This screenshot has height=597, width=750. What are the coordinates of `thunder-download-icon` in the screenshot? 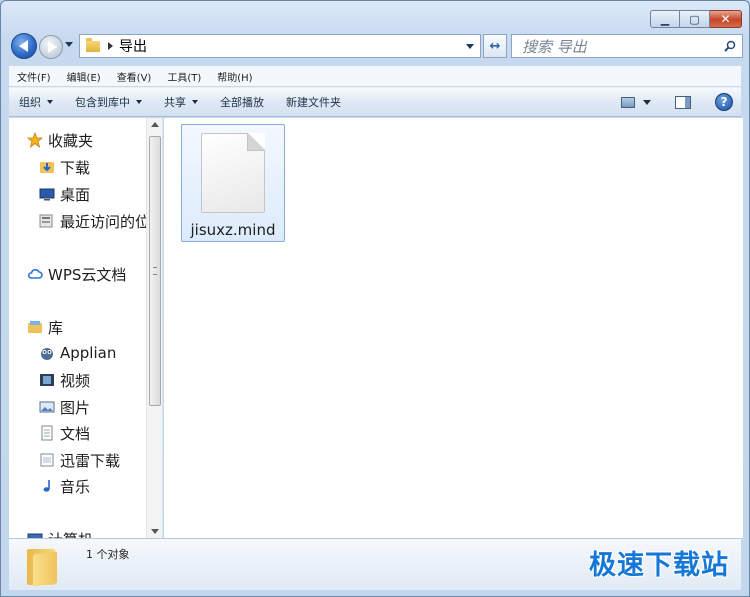 It's located at (47, 460).